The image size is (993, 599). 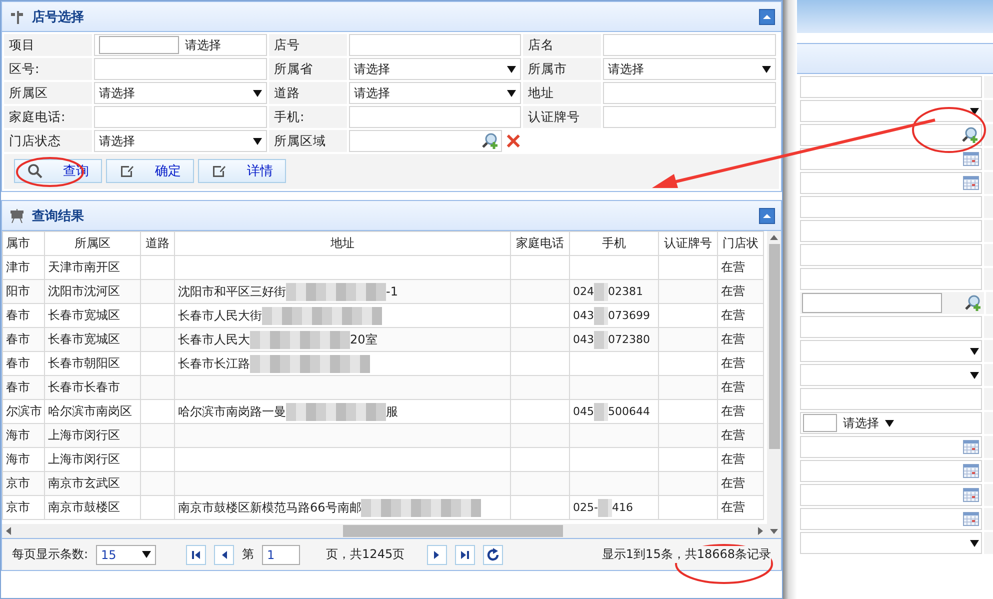 What do you see at coordinates (196, 554) in the screenshot?
I see `first-page-button` at bounding box center [196, 554].